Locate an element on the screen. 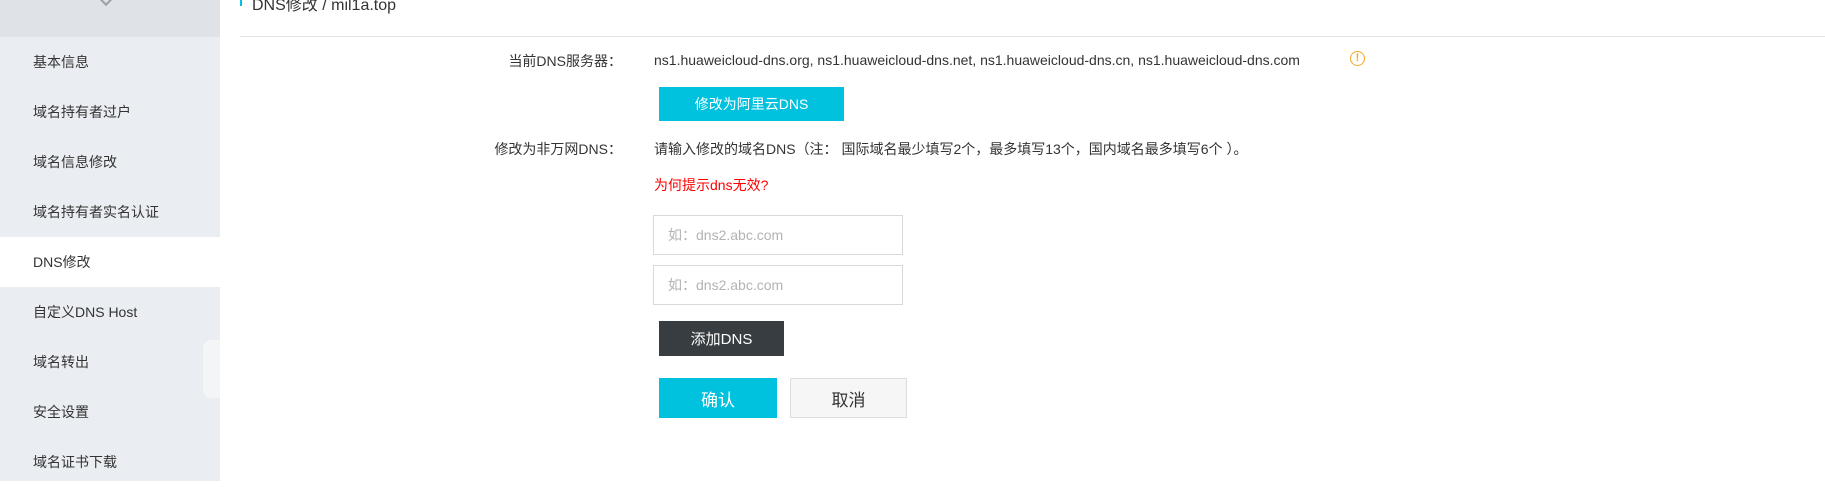 The height and width of the screenshot is (487, 1825). add-dns-button: 添加DNS is located at coordinates (721, 338).